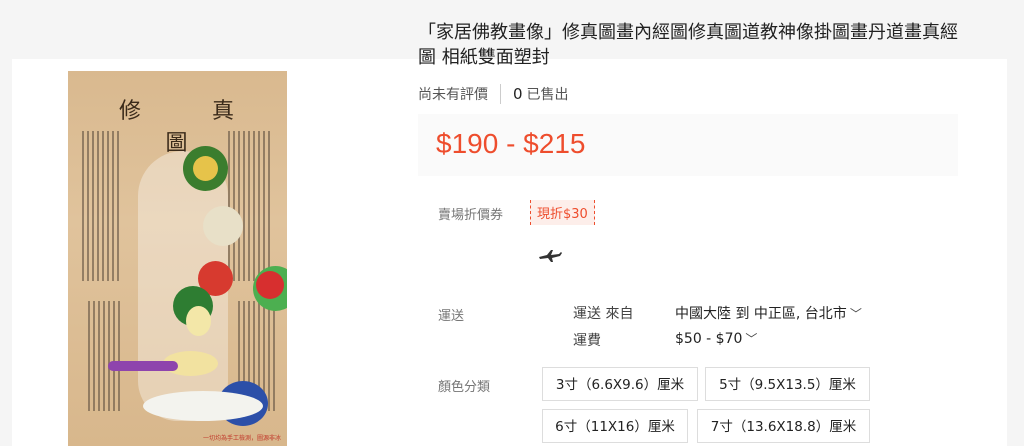 Image resolution: width=1024 pixels, height=446 pixels. Describe the element at coordinates (783, 426) in the screenshot. I see `variation-option: 7寸（13.6X18.8）厘米` at that location.